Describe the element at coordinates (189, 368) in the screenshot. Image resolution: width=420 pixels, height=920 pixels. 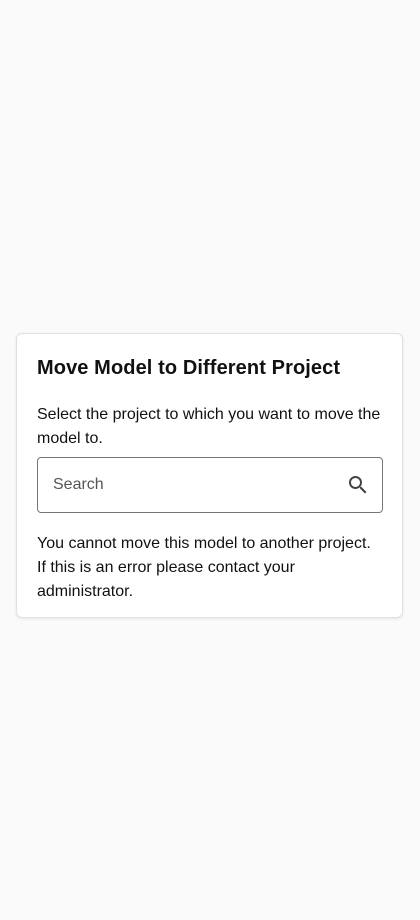
I see `dialog-title: Move Model to Different Project` at that location.